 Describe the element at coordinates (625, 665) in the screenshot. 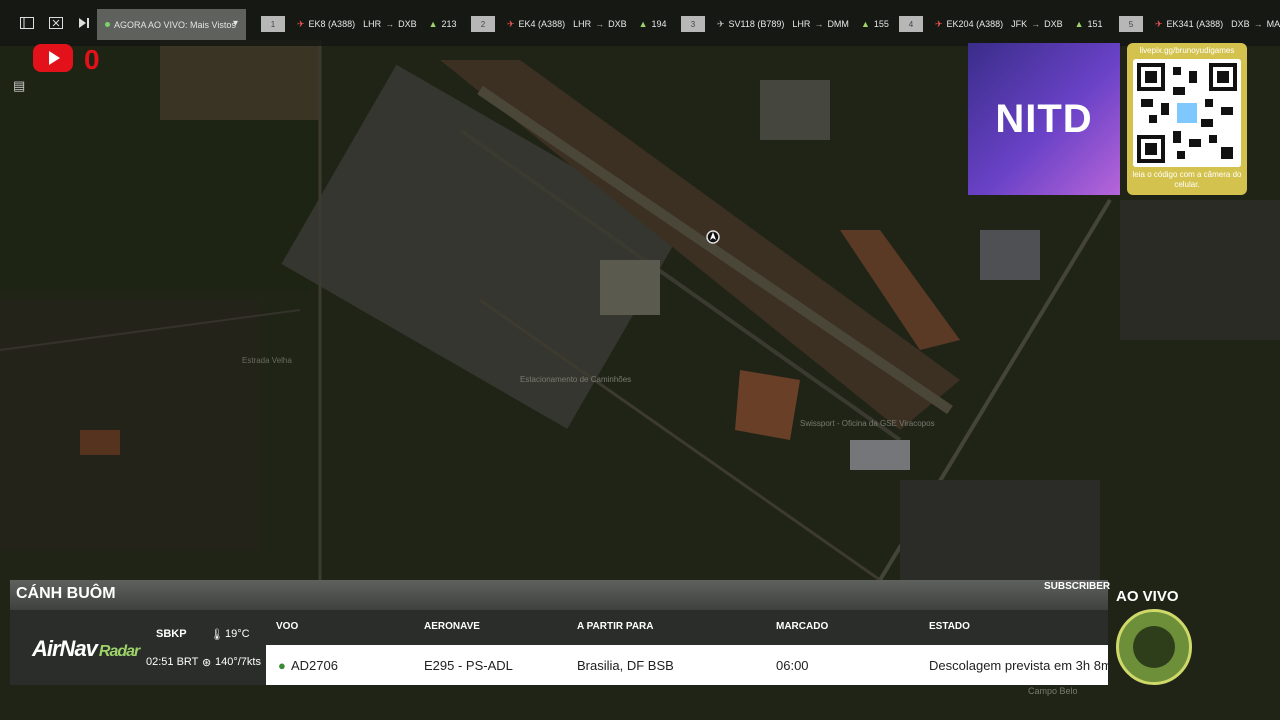

I see `destination: Brasilia, DF BSB` at that location.